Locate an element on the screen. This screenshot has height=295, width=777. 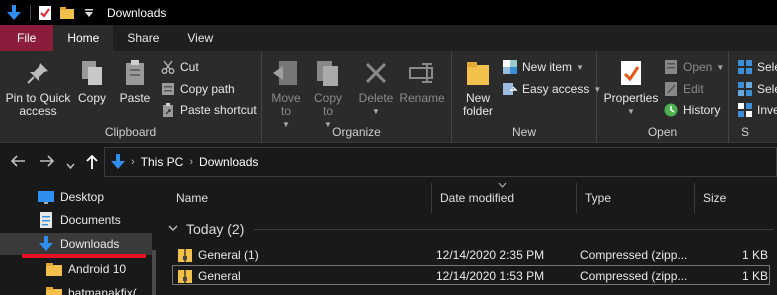
open-button: Open ▼ is located at coordinates (693, 67).